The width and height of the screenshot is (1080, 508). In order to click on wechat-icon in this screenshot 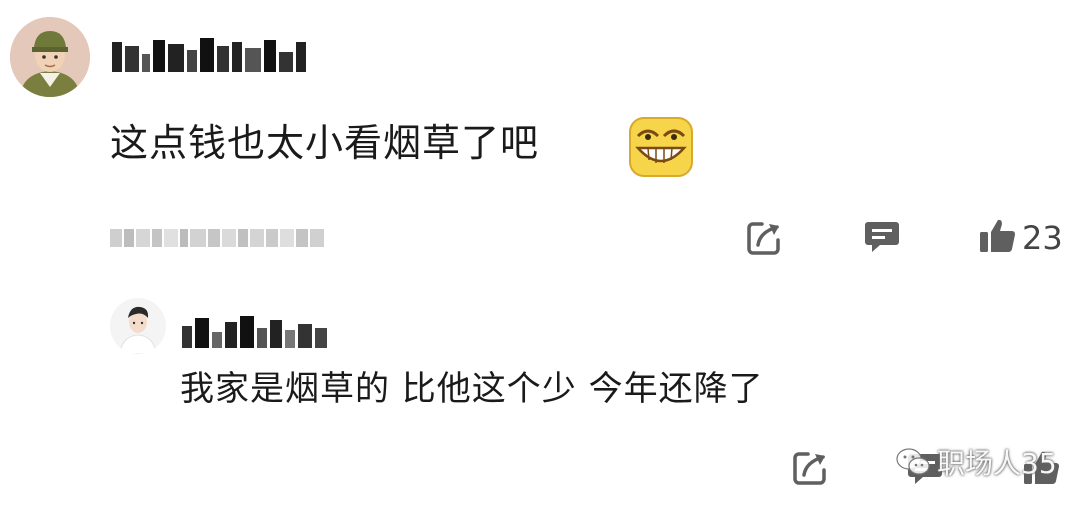, I will do `click(913, 462)`.